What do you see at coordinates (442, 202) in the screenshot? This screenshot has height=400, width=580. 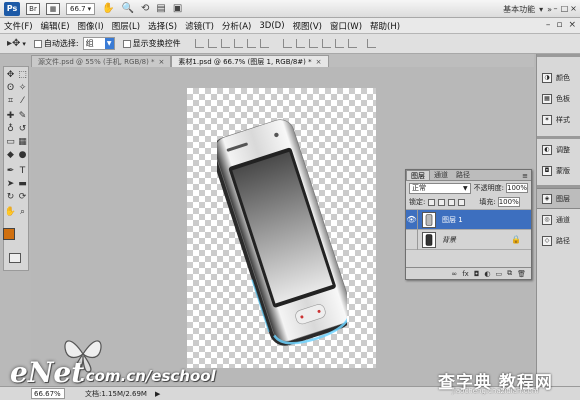 I see `lock-pixels-icon` at bounding box center [442, 202].